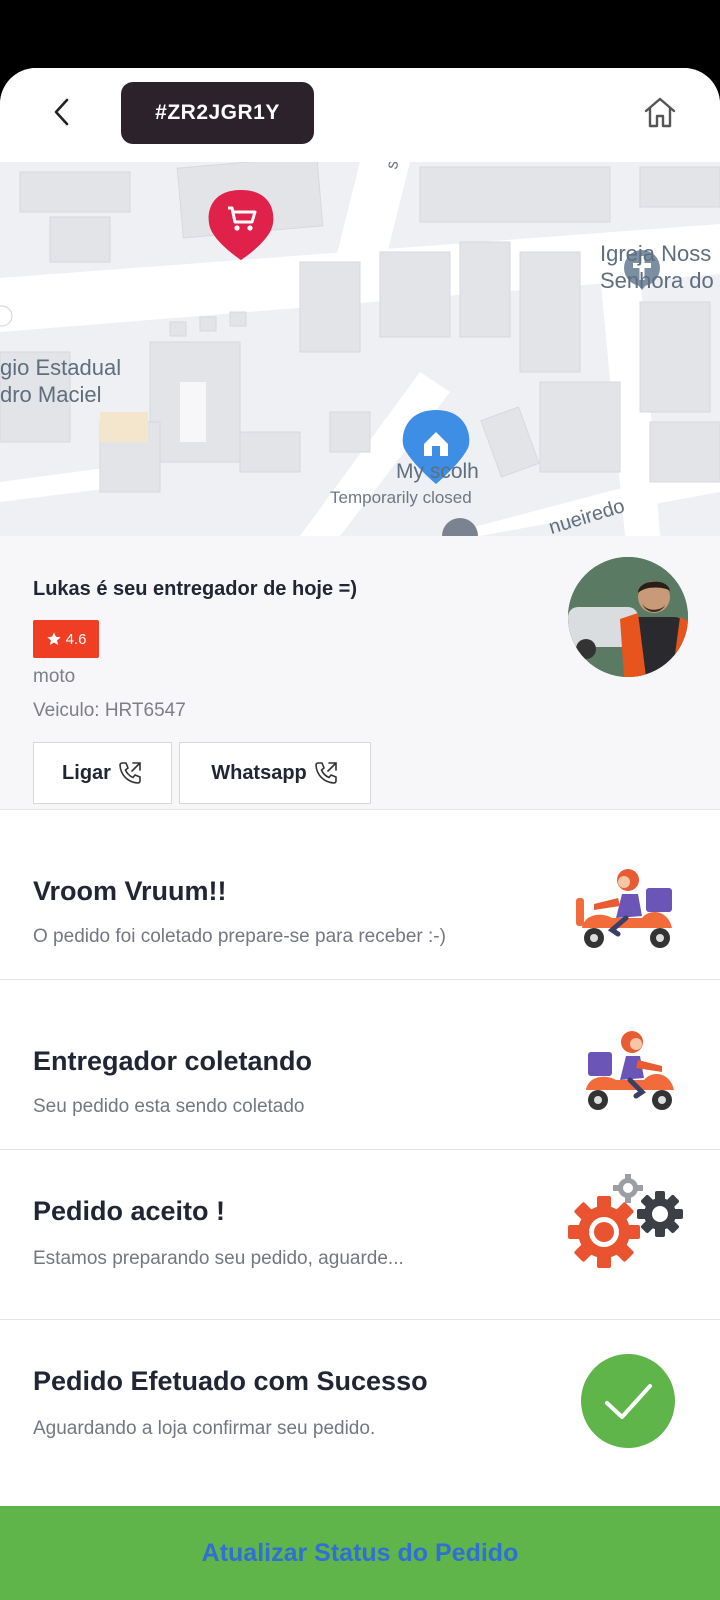 Image resolution: width=720 pixels, height=1600 pixels. What do you see at coordinates (173, 1061) in the screenshot?
I see `step-title: Entregador coletando` at bounding box center [173, 1061].